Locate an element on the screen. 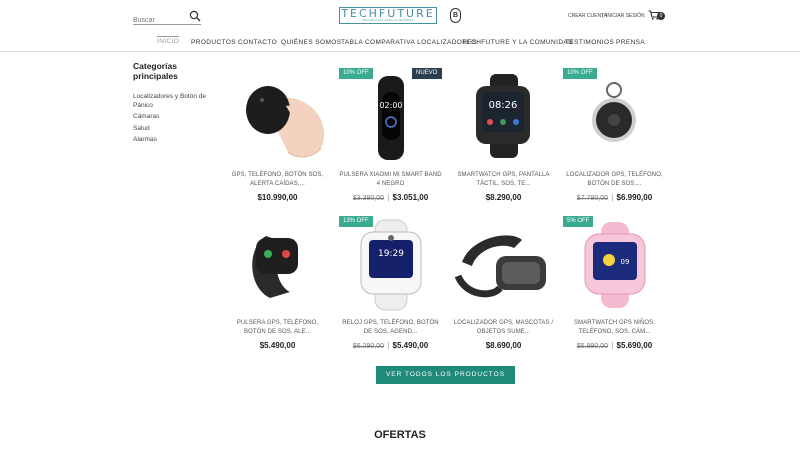 This screenshot has width=800, height=453. product-image: 02:00 10% OFF NUEVO is located at coordinates (390, 116).